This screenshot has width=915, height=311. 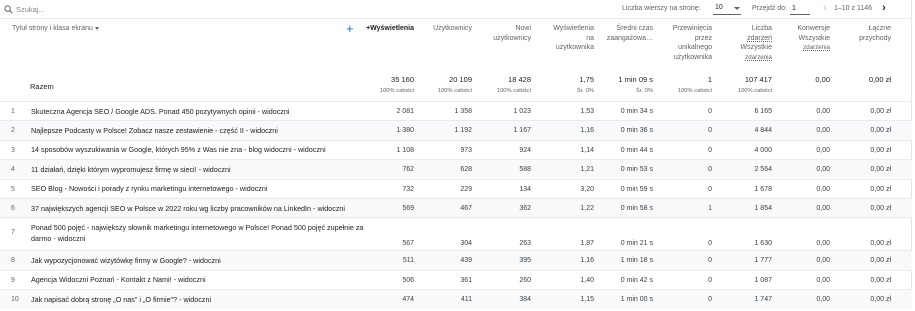 I want to click on row-index: 8, so click(x=13, y=261).